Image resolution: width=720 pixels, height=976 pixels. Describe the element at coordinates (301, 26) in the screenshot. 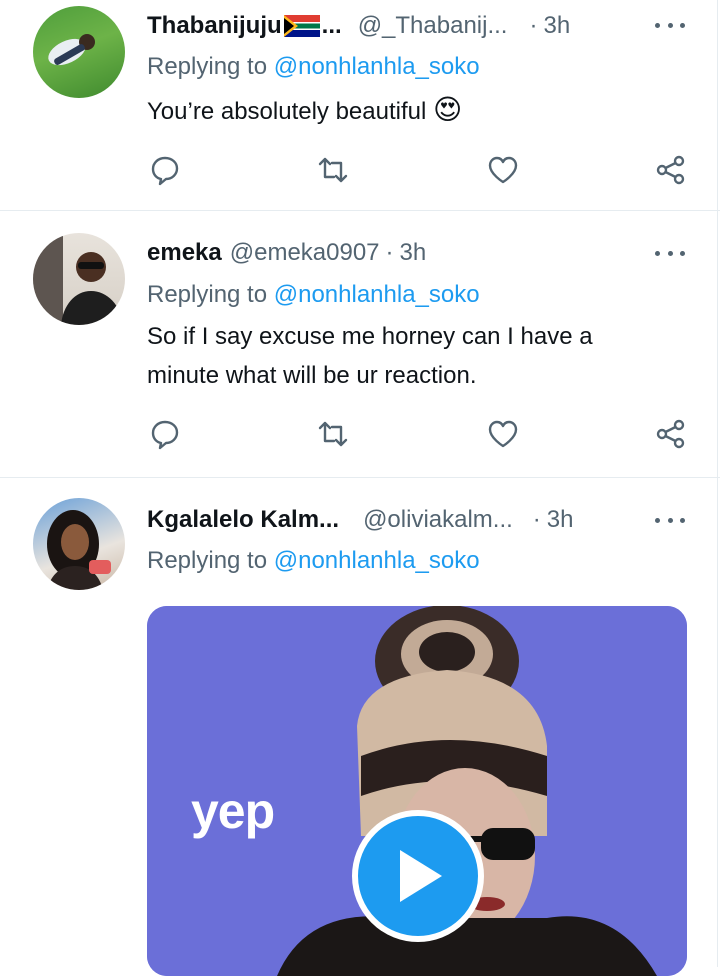

I see `south-africa-flag-icon` at that location.